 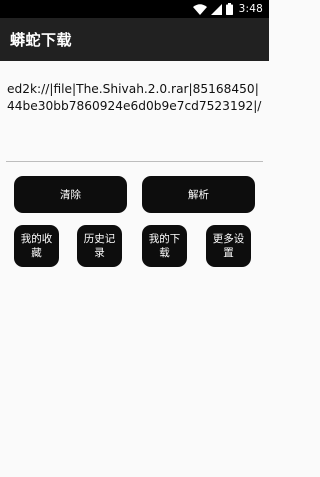 What do you see at coordinates (199, 9) in the screenshot?
I see `wifi-icon` at bounding box center [199, 9].